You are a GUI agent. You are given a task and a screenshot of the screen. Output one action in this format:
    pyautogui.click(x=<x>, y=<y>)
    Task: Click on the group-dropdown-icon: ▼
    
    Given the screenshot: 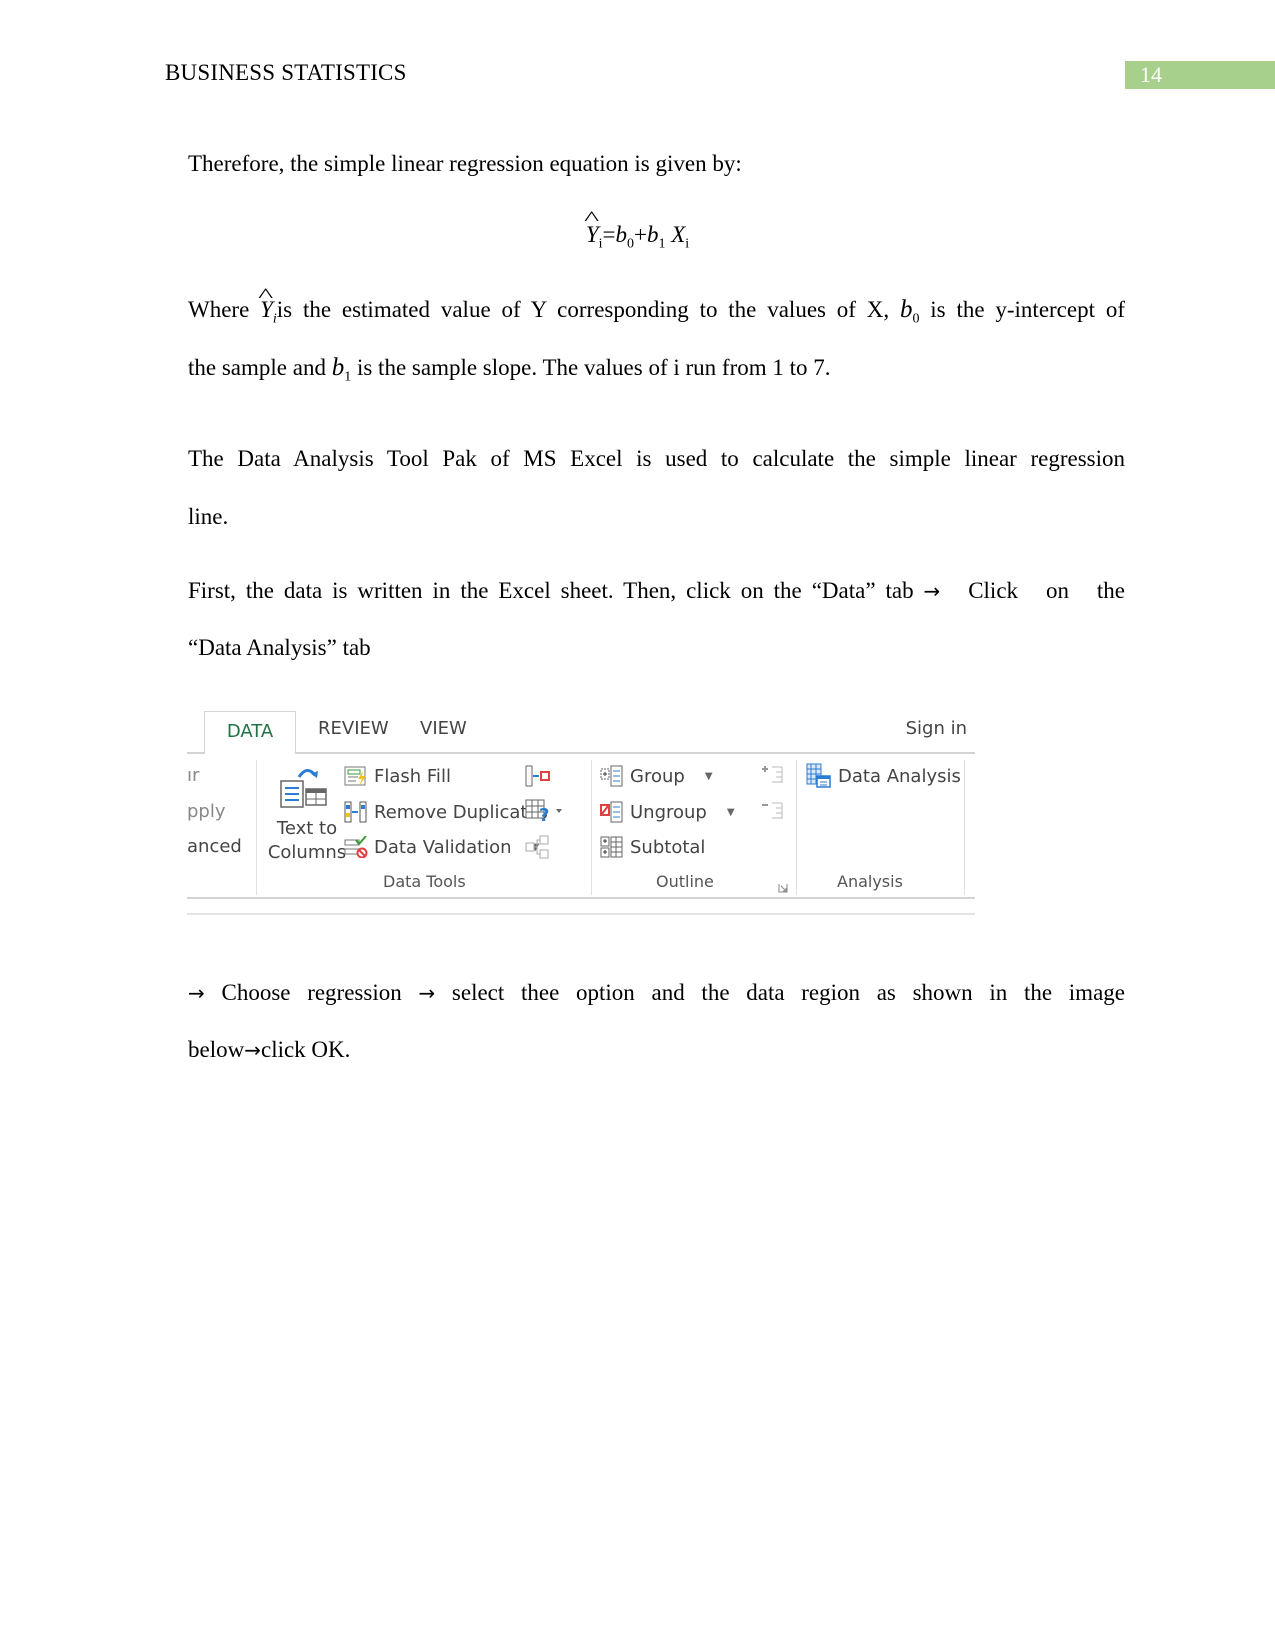 What is the action you would take?
    pyautogui.click(x=709, y=776)
    